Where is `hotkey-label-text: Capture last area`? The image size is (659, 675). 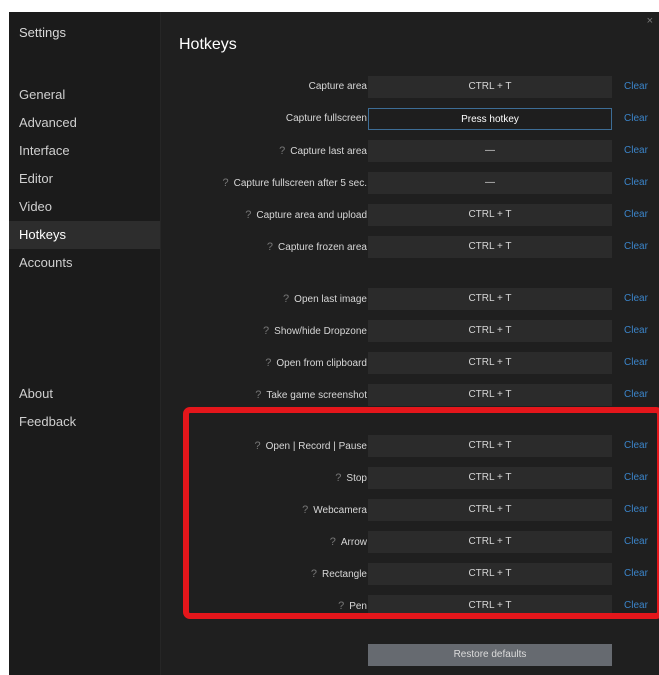
hotkey-label-text: Capture last area is located at coordinates (328, 151).